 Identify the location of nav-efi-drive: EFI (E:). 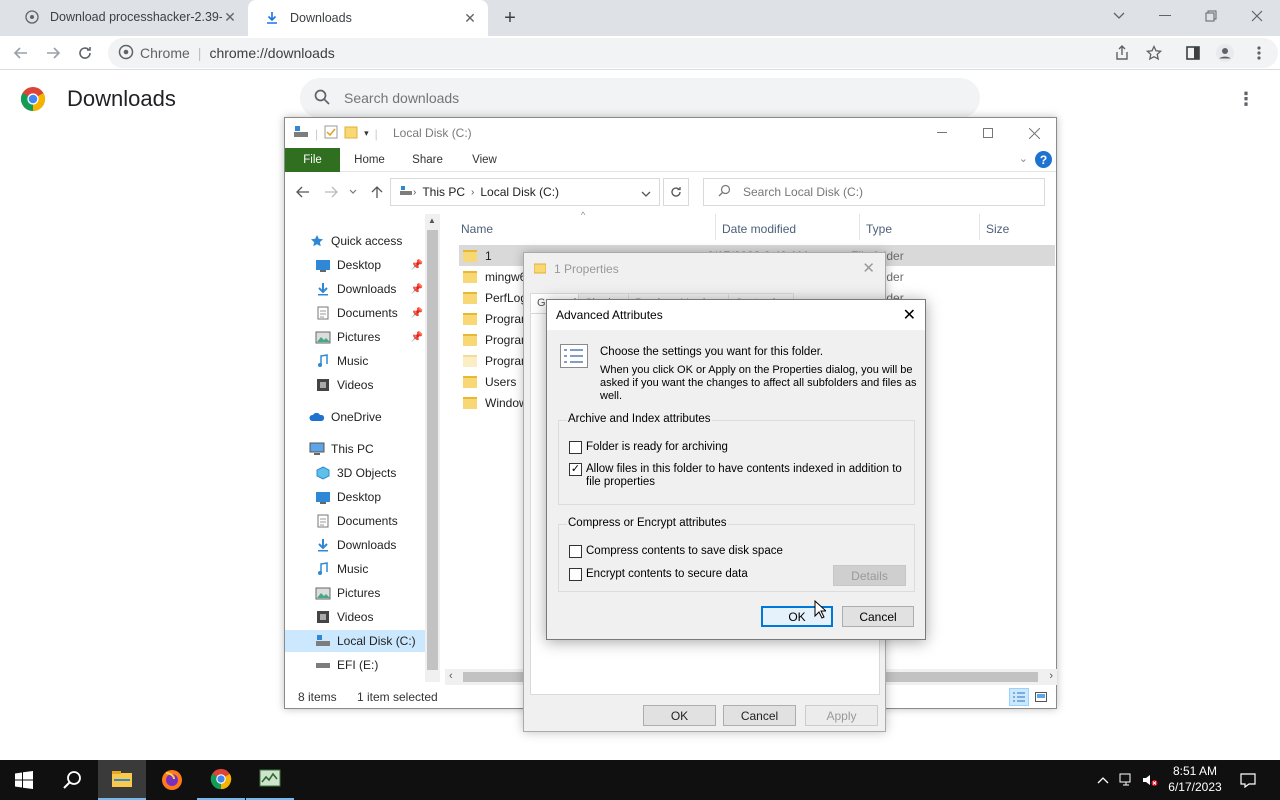
(370, 665).